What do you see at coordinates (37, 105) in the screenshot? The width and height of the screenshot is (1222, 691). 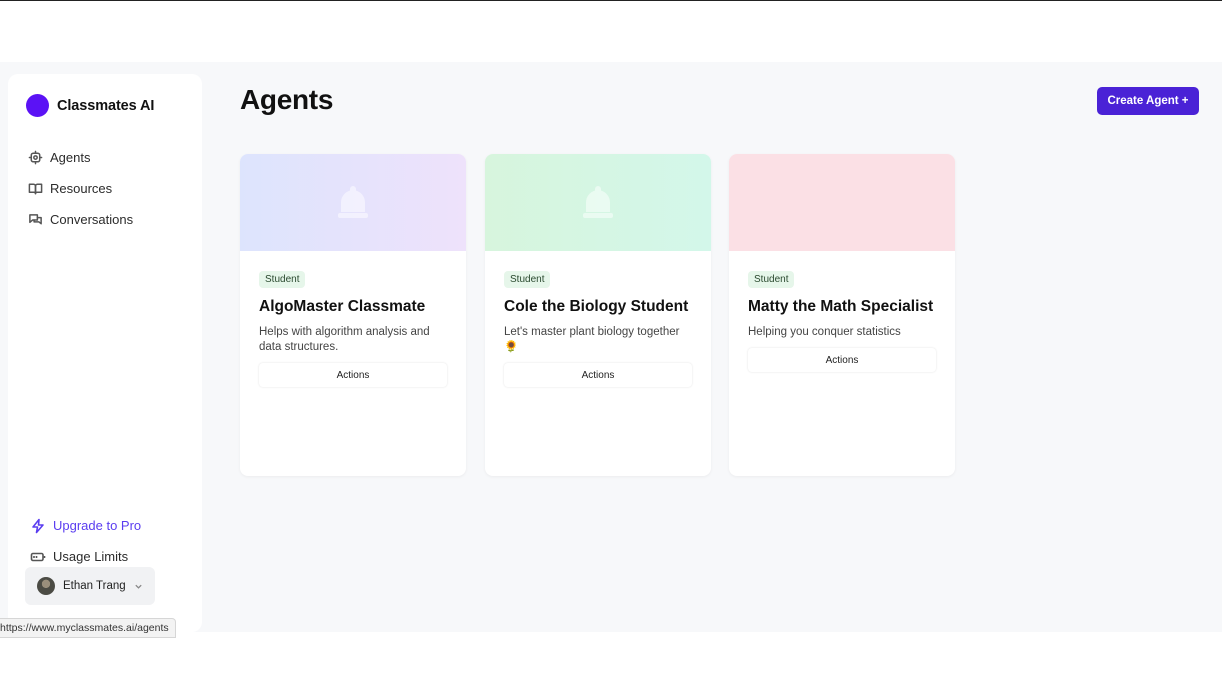 I see `brand-logo` at bounding box center [37, 105].